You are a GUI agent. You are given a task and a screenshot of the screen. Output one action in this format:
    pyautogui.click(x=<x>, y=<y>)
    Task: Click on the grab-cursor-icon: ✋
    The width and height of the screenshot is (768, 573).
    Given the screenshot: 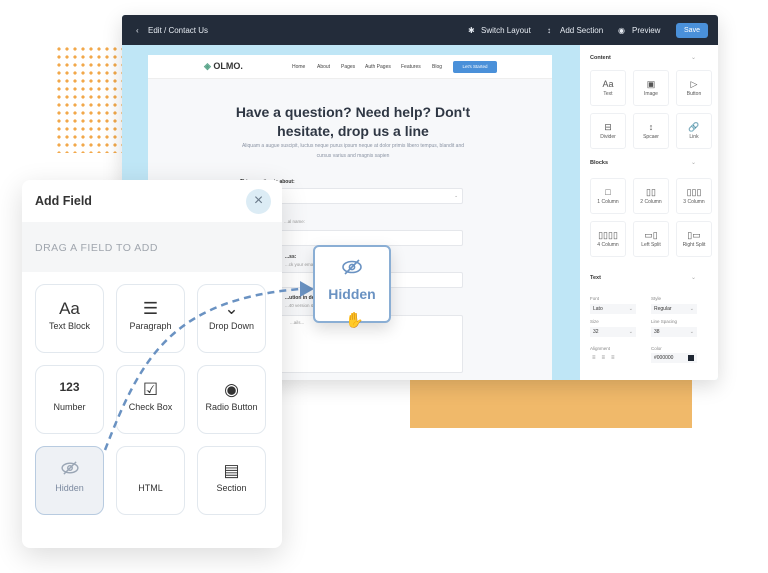 What is the action you would take?
    pyautogui.click(x=354, y=320)
    